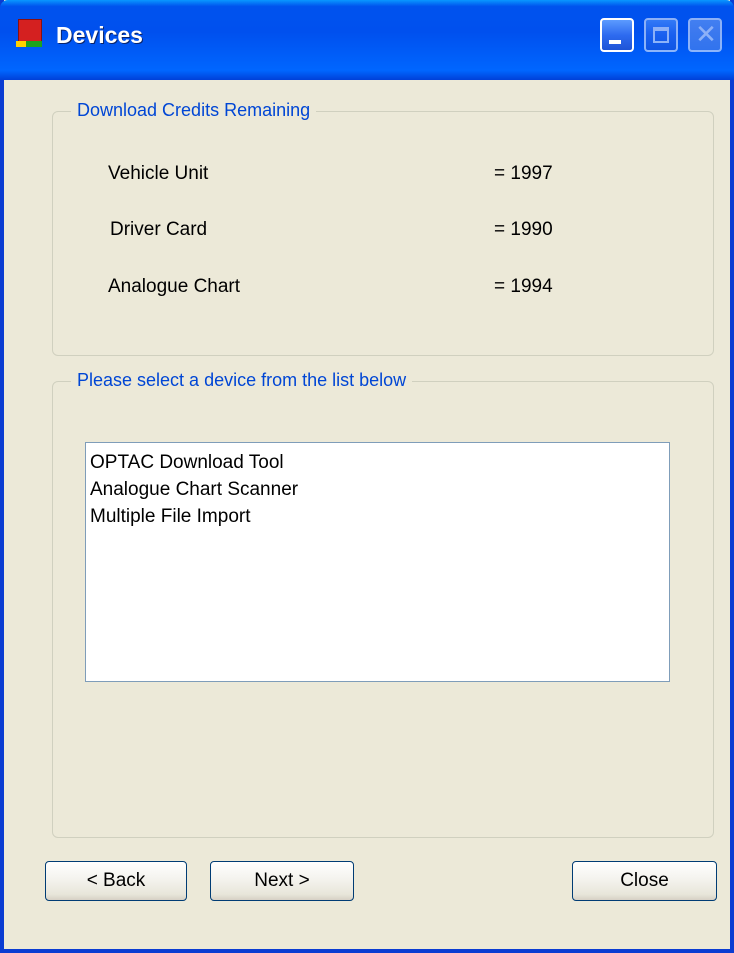 Image resolution: width=734 pixels, height=953 pixels. Describe the element at coordinates (617, 35) in the screenshot. I see `minimize-button` at that location.